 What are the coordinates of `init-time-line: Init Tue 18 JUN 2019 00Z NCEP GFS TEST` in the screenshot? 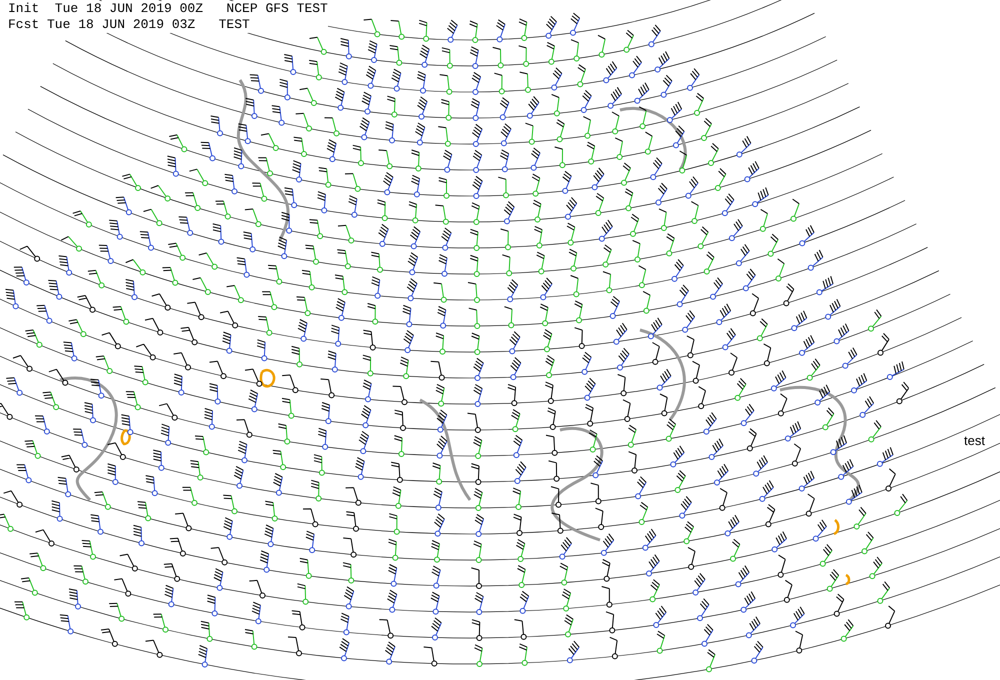 It's located at (168, 9).